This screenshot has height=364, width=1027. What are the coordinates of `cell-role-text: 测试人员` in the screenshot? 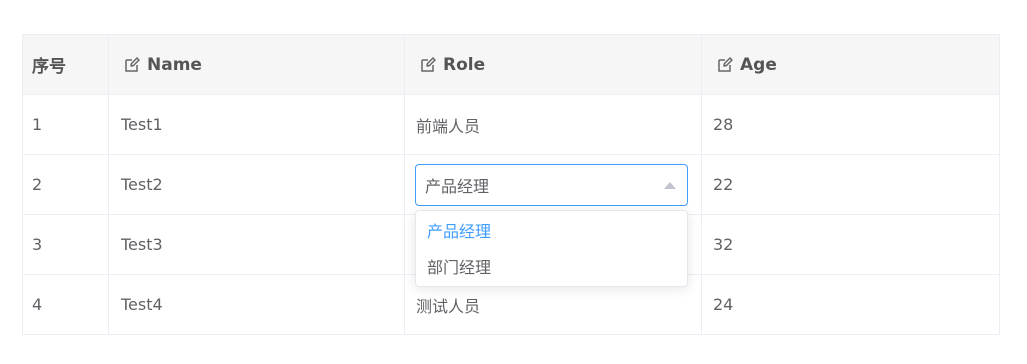 It's located at (448, 306).